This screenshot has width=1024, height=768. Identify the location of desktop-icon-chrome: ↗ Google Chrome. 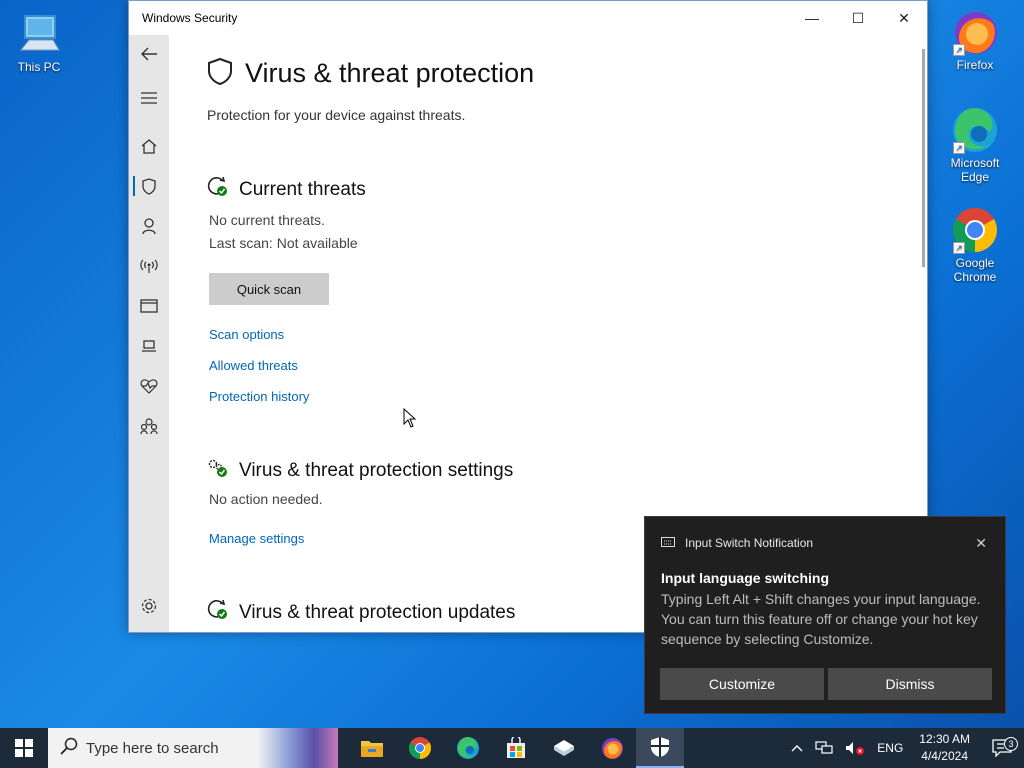
(975, 245).